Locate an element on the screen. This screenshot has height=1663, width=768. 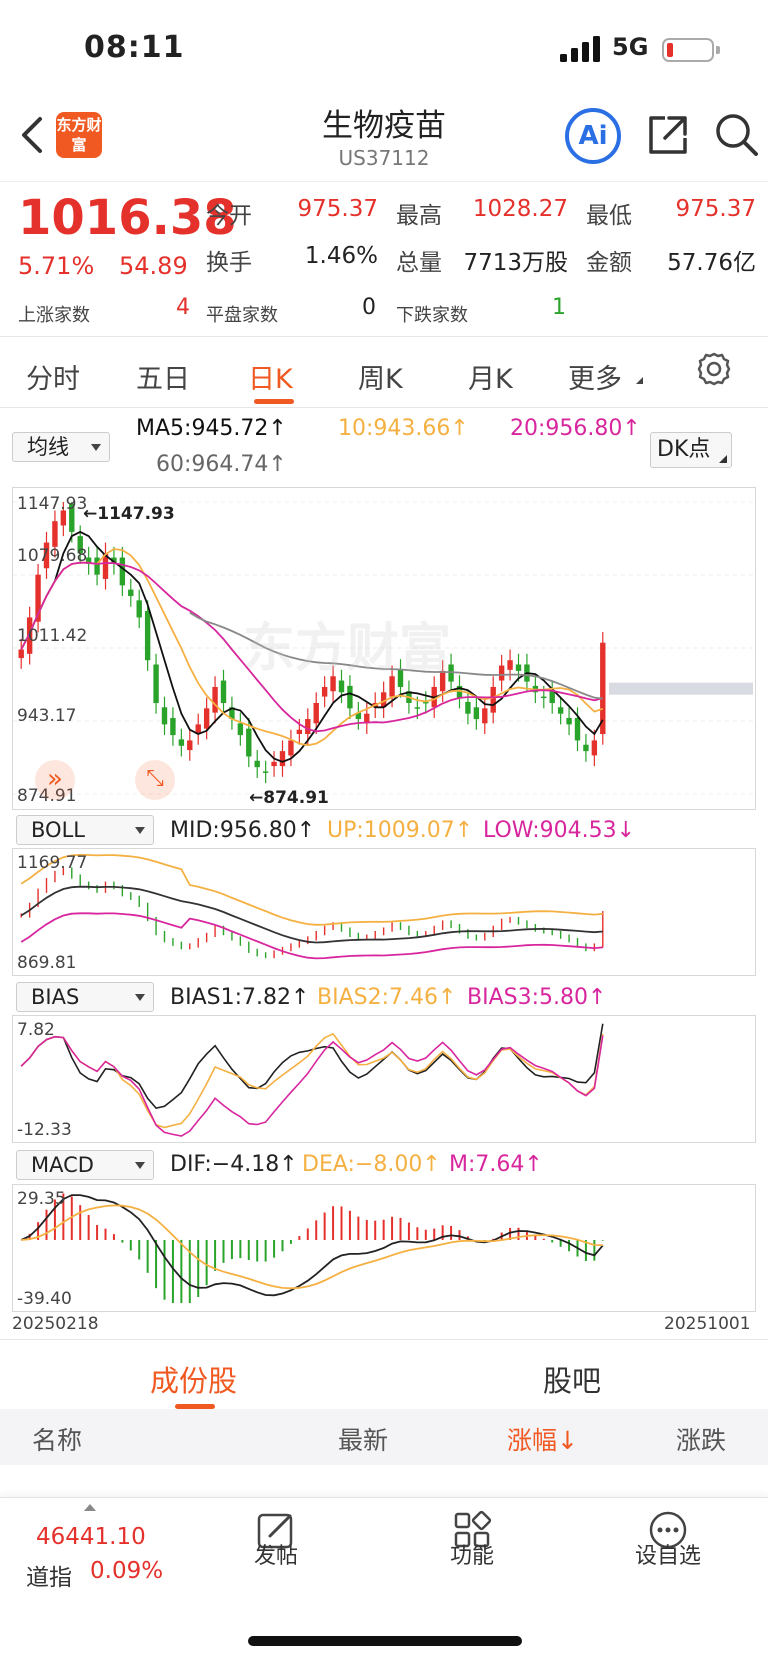
col-change-pct: 涨幅↓ is located at coordinates (542, 1439).